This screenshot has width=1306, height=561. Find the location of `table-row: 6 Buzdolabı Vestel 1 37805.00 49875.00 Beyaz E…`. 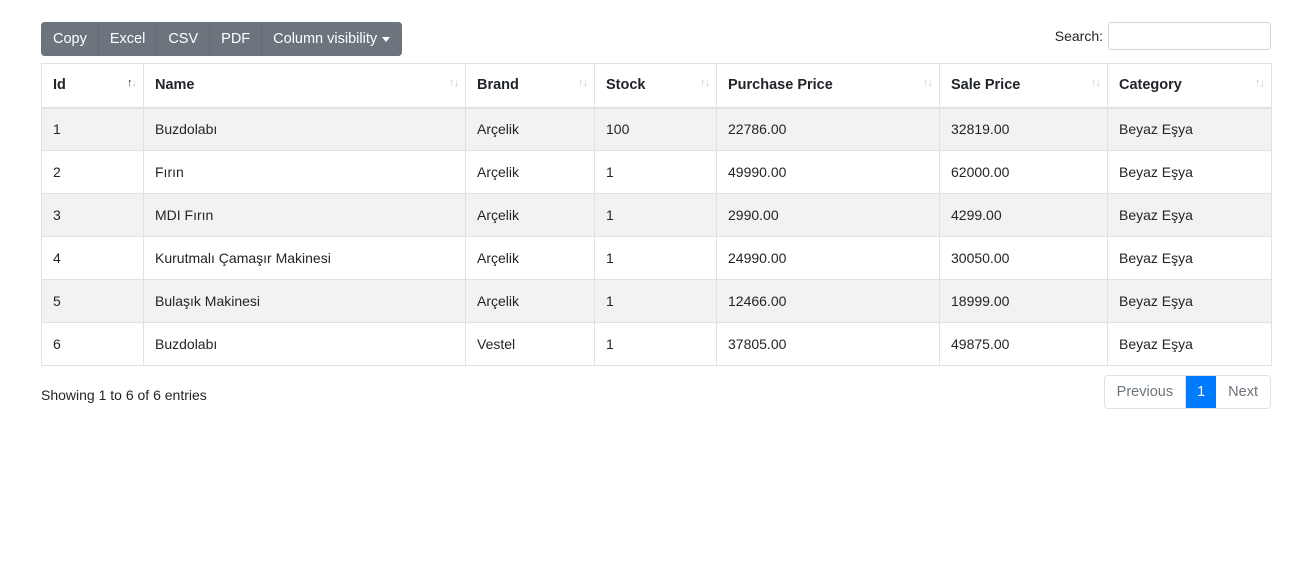

table-row: 6 Buzdolabı Vestel 1 37805.00 49875.00 Beyaz E… is located at coordinates (656, 344).